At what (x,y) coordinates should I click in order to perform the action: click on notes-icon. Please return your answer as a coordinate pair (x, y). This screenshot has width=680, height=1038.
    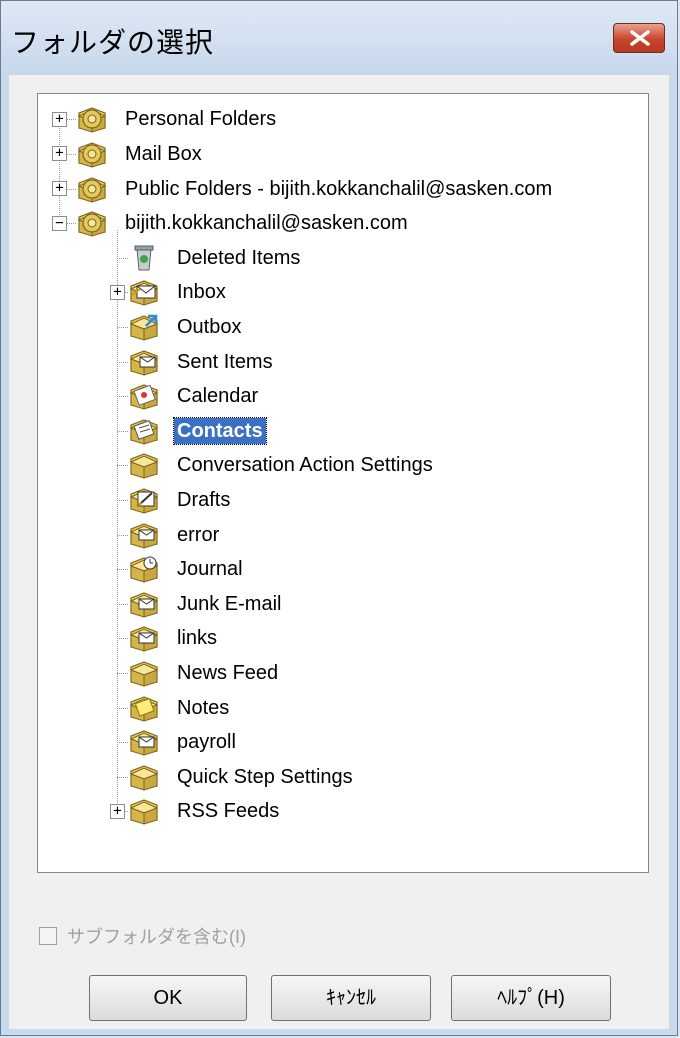
    Looking at the image, I should click on (144, 708).